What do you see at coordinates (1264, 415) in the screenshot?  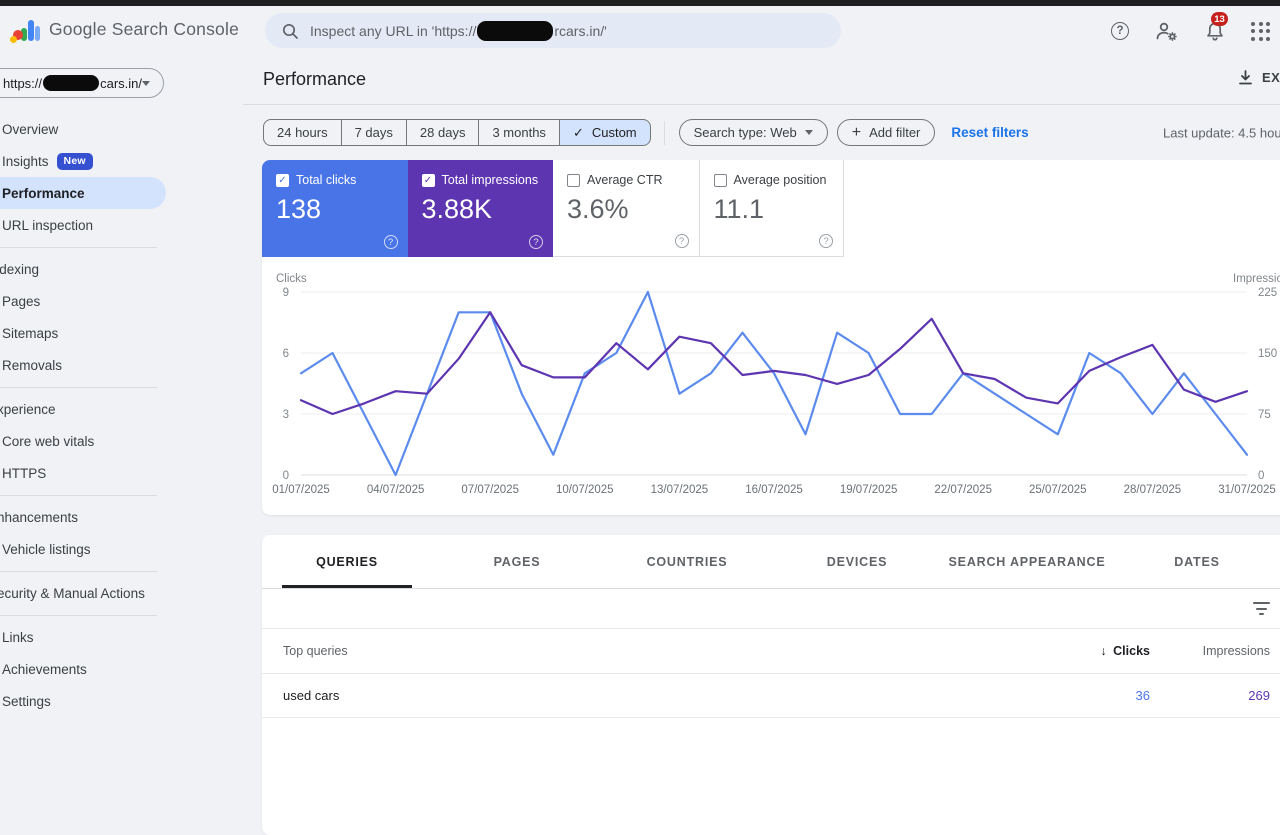 I see `svg-text: 75` at bounding box center [1264, 415].